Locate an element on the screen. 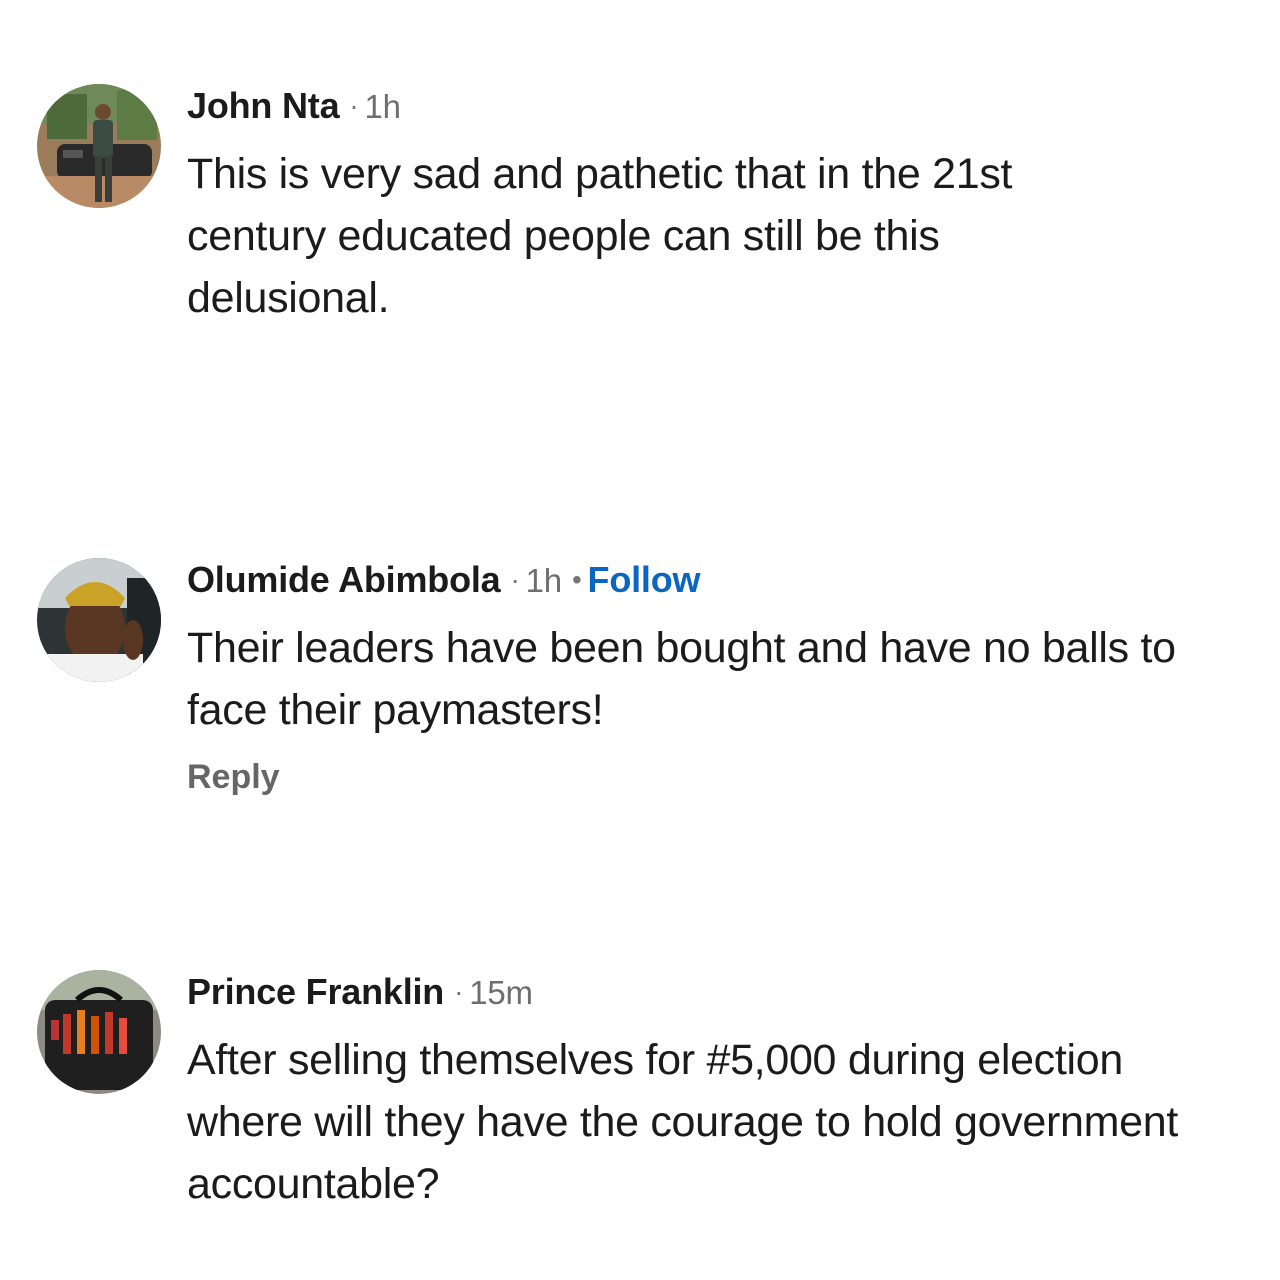 The height and width of the screenshot is (1280, 1280). author-name: Prince Franklin is located at coordinates (315, 991).